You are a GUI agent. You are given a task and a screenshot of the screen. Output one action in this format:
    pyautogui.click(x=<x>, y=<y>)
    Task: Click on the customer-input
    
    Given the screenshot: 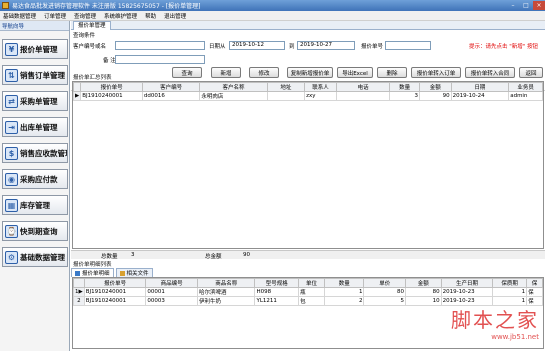 What is the action you would take?
    pyautogui.click(x=160, y=45)
    